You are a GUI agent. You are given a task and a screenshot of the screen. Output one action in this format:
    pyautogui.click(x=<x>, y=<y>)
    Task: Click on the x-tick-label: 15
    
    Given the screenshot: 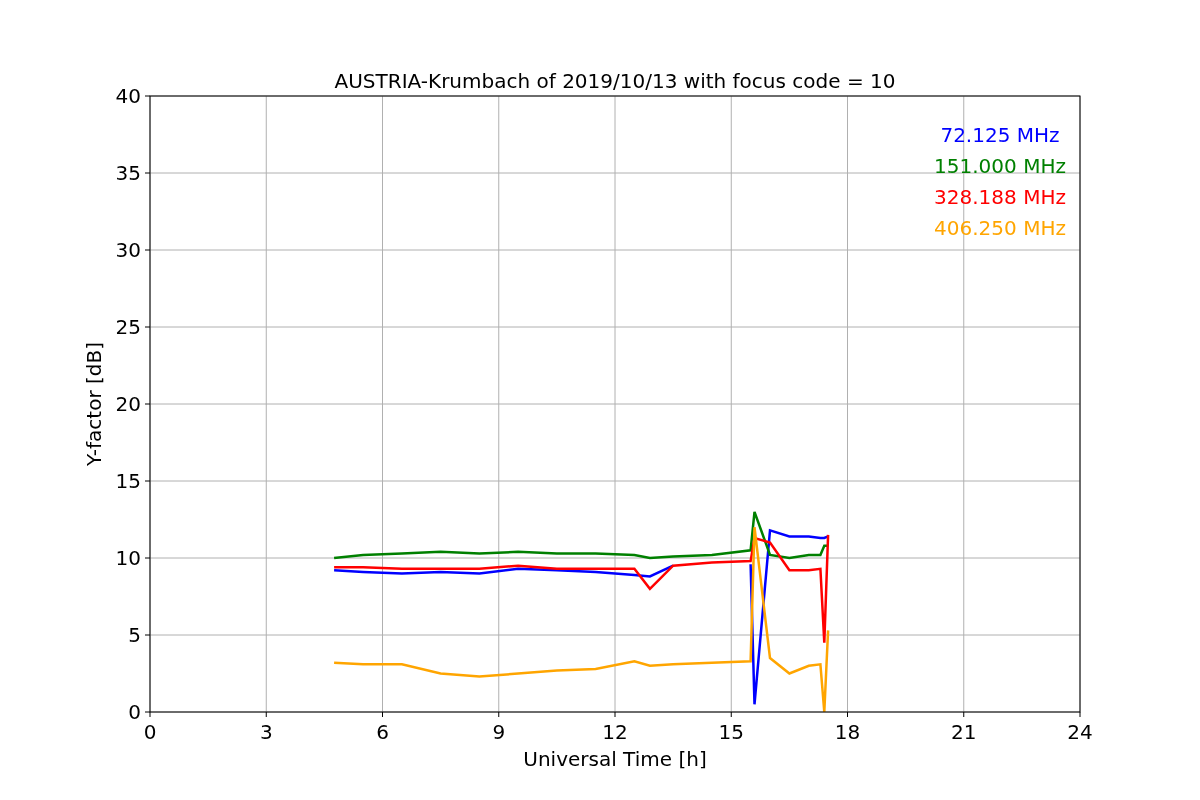 What is the action you would take?
    pyautogui.click(x=731, y=732)
    